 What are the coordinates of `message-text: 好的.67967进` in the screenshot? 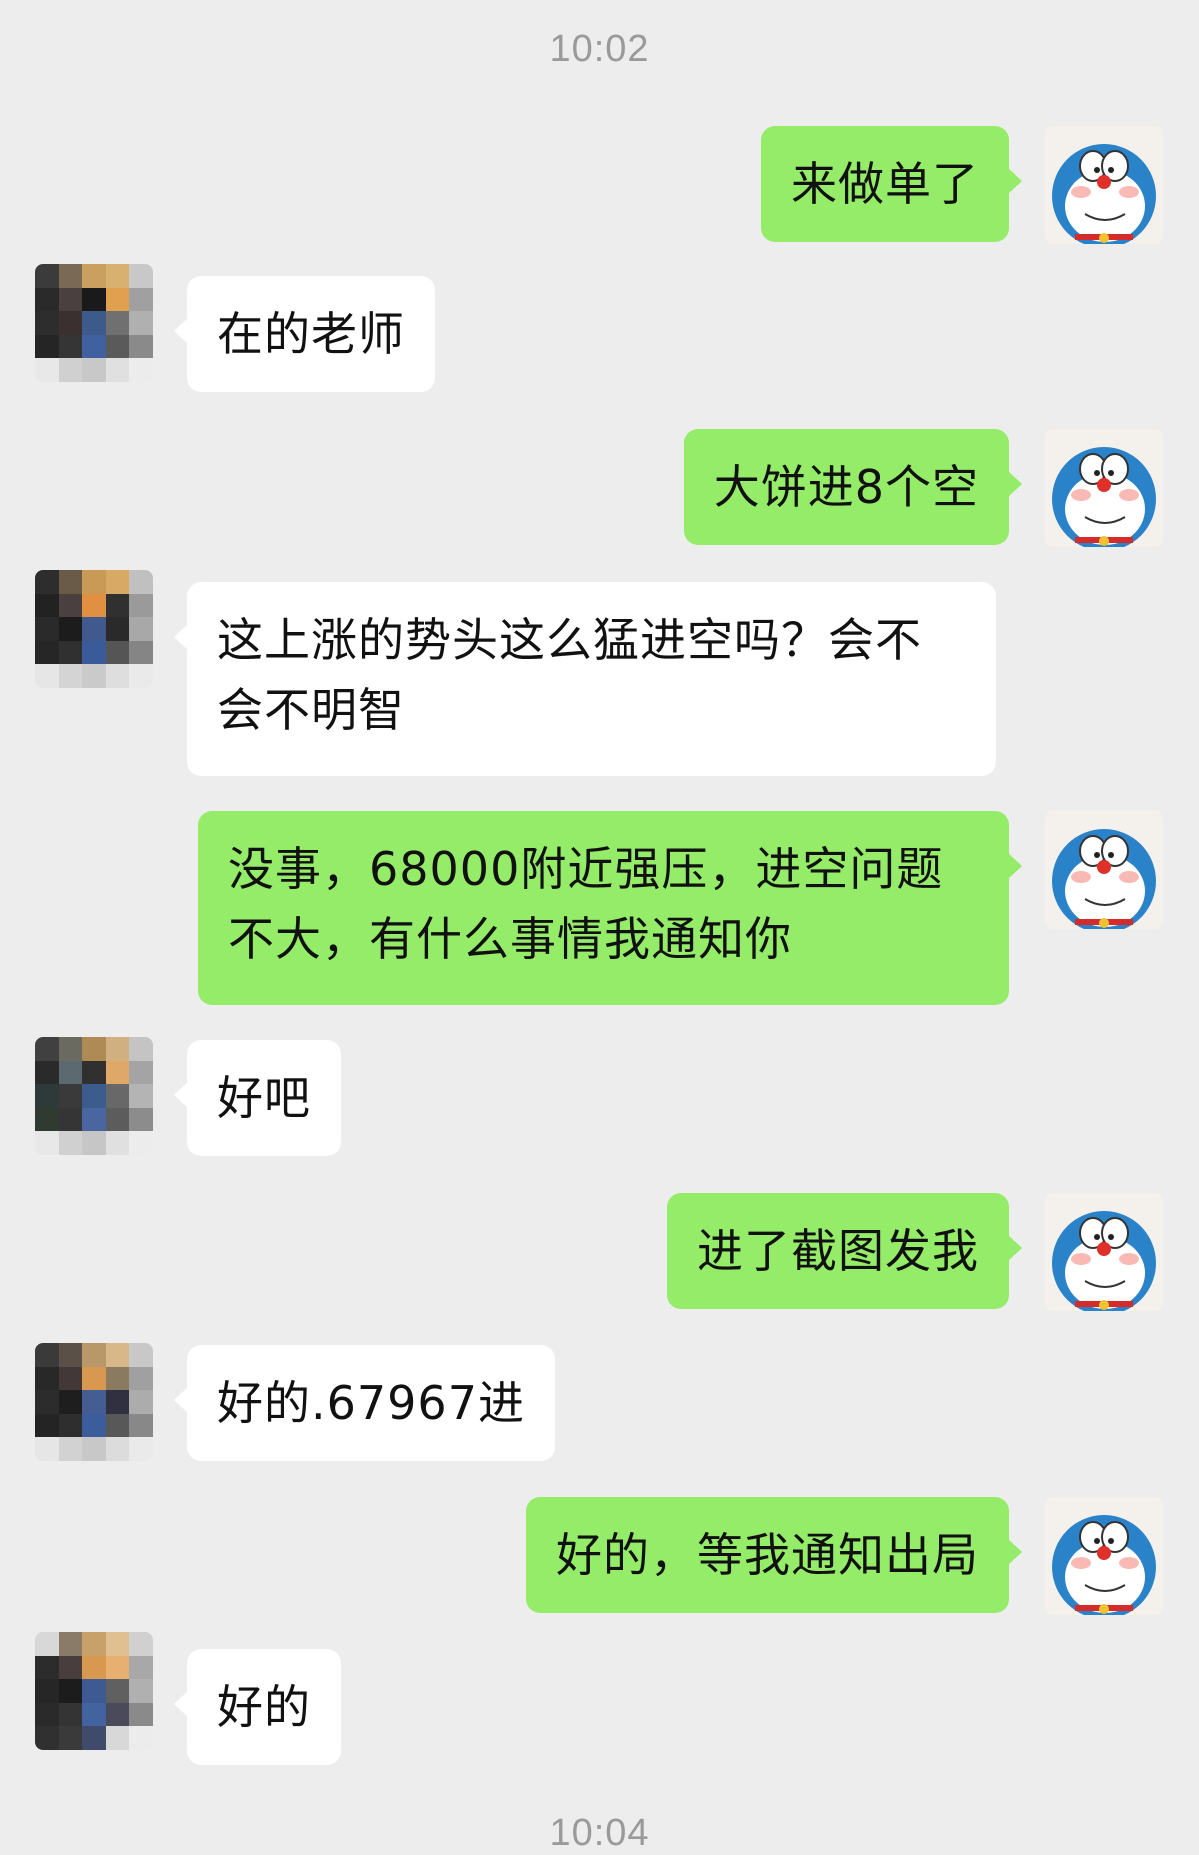 It's located at (371, 1403).